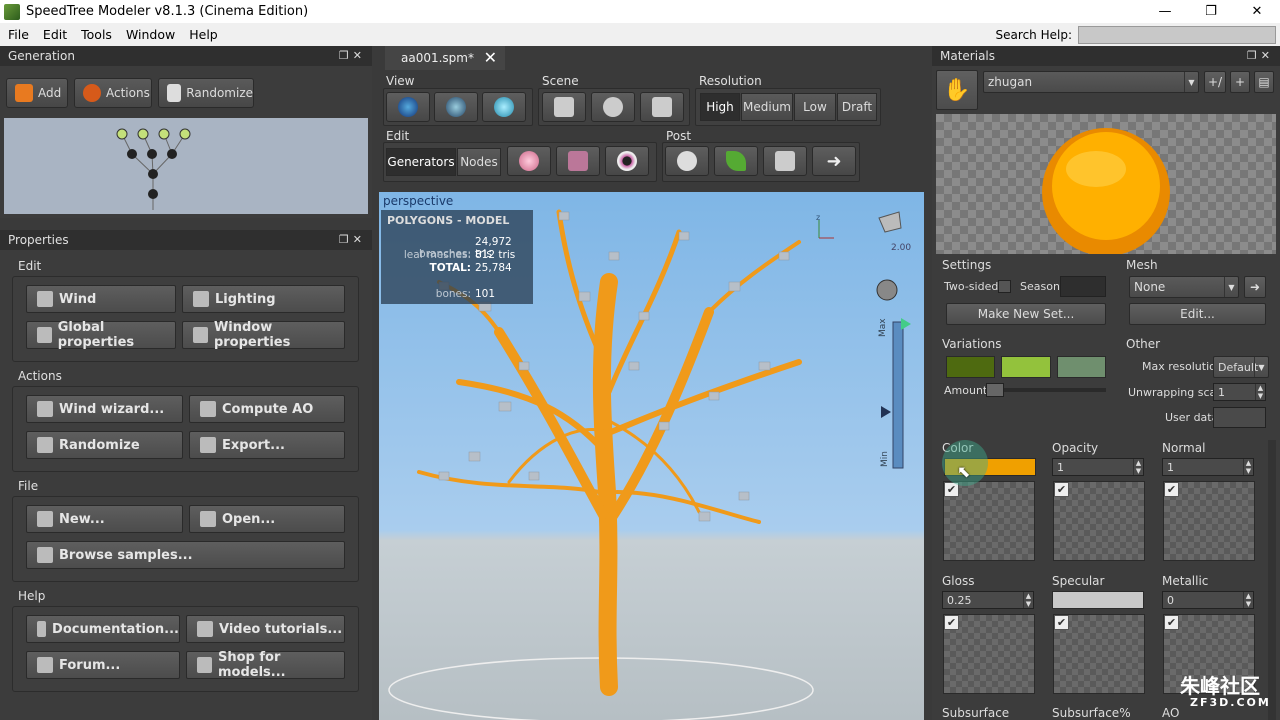 This screenshot has height=720, width=1280. I want to click on camera-button, so click(627, 161).